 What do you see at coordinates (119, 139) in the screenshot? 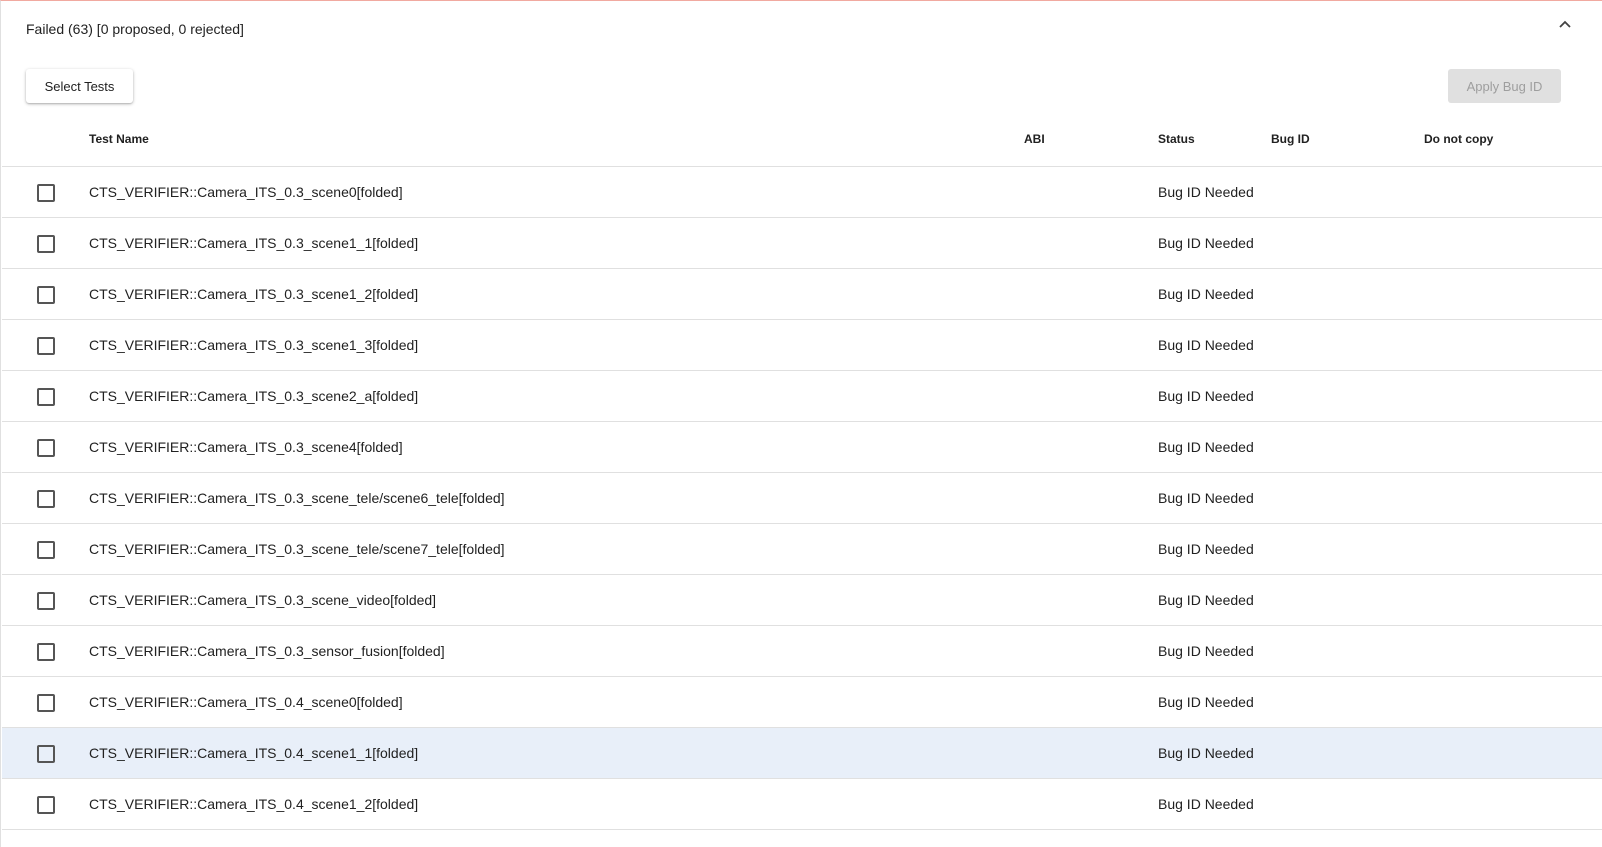
I see `column-header-test-name: Test Name` at bounding box center [119, 139].